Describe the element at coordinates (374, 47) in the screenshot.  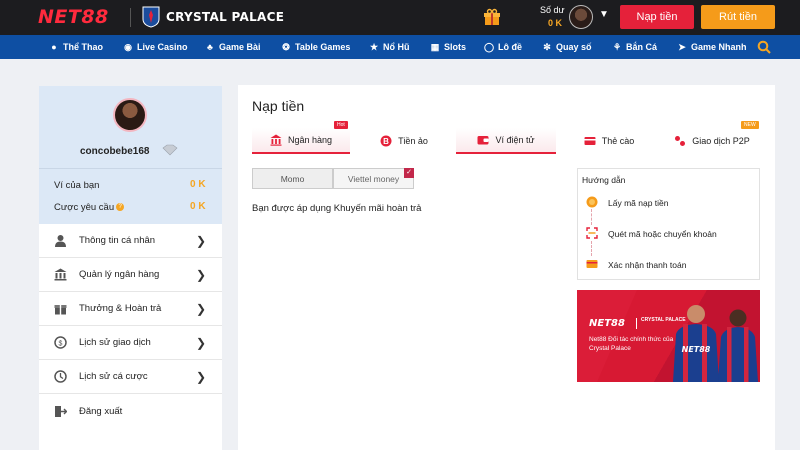
I see `jackpot-icon: ★` at that location.